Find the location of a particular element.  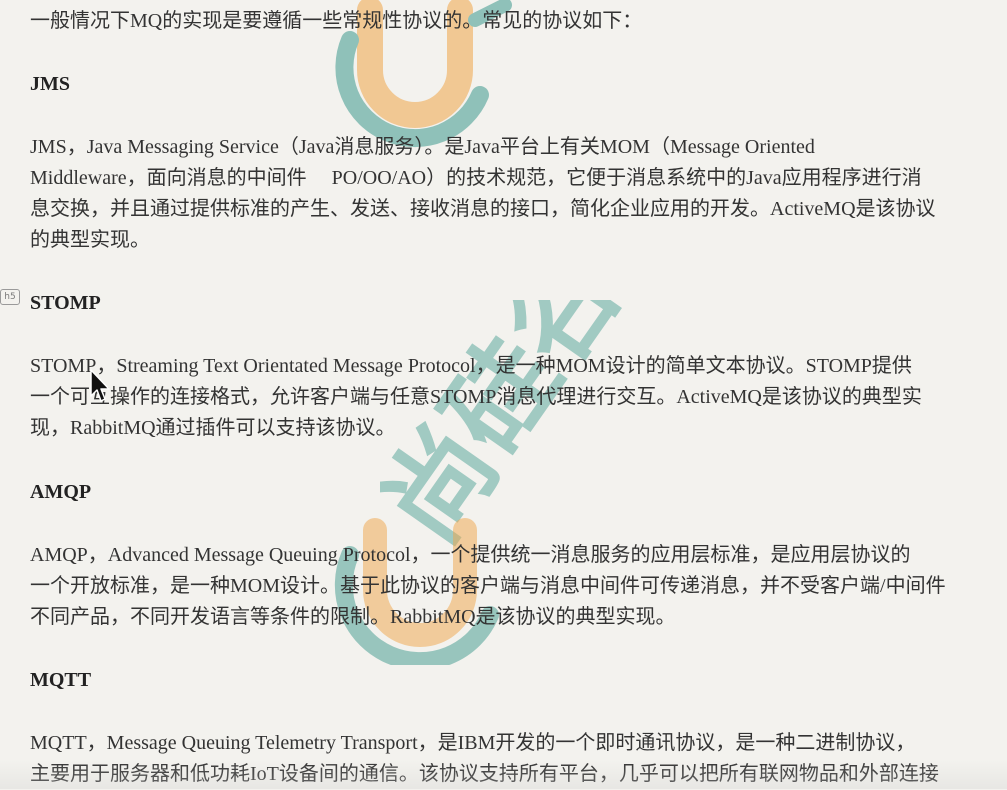

intro-text: 一般情况下MQ的实现是要遵循一些常规性协议的。常见的协议如下： is located at coordinates (336, 21).